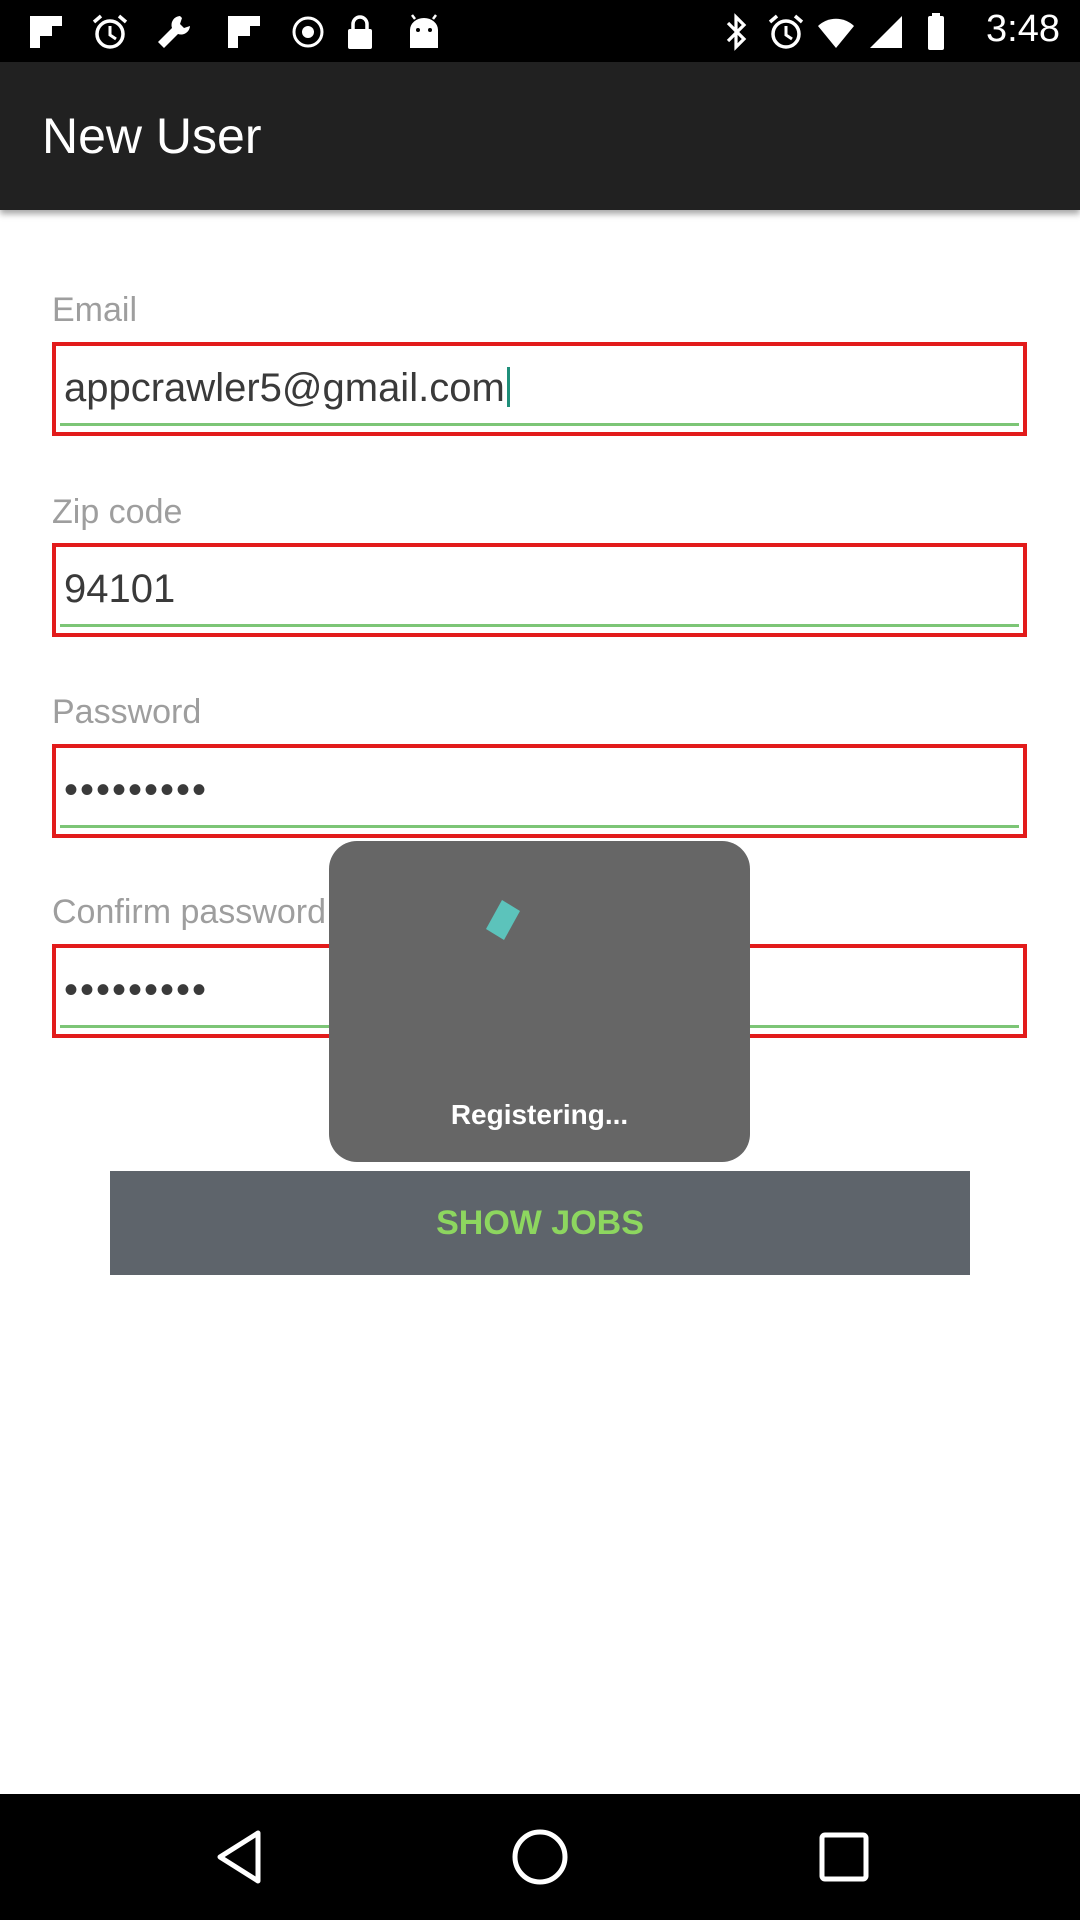  Describe the element at coordinates (539, 791) in the screenshot. I see `password-field: •••••••••` at that location.